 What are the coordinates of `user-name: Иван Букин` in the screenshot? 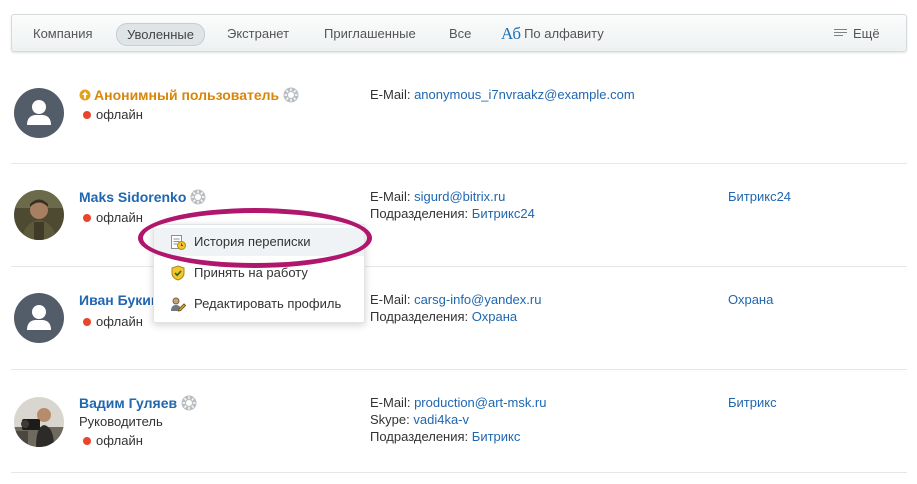 It's located at (119, 300).